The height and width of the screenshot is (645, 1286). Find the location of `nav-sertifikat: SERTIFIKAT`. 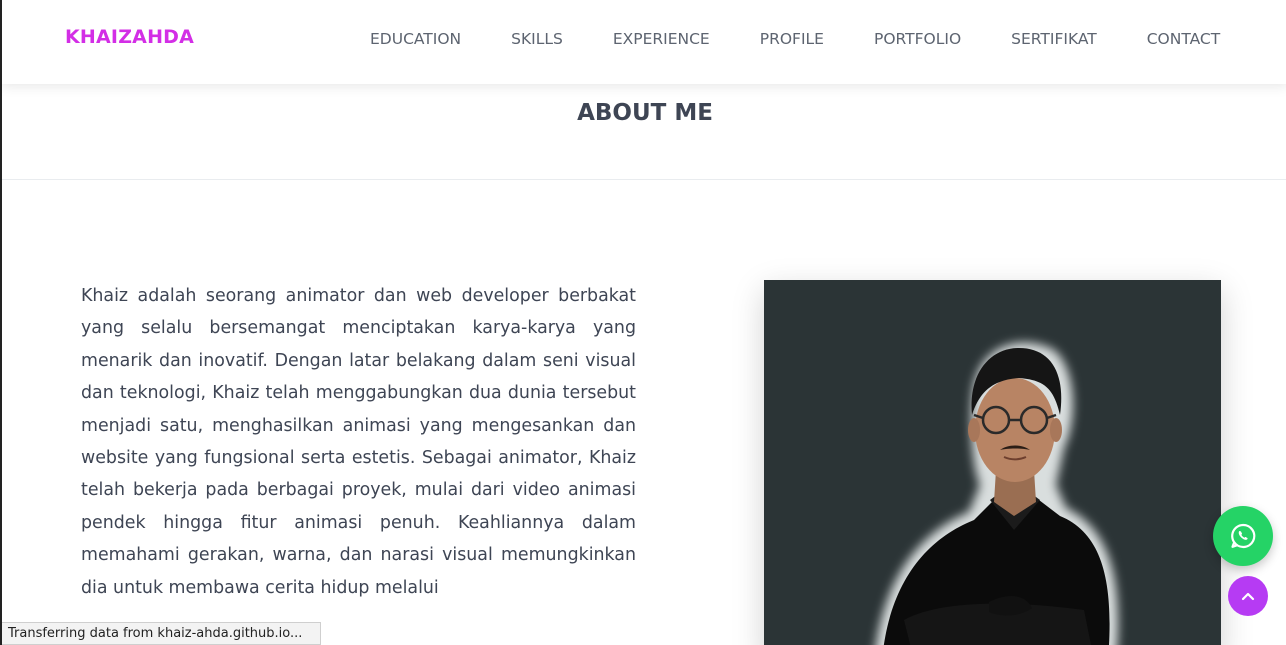

nav-sertifikat: SERTIFIKAT is located at coordinates (1054, 39).